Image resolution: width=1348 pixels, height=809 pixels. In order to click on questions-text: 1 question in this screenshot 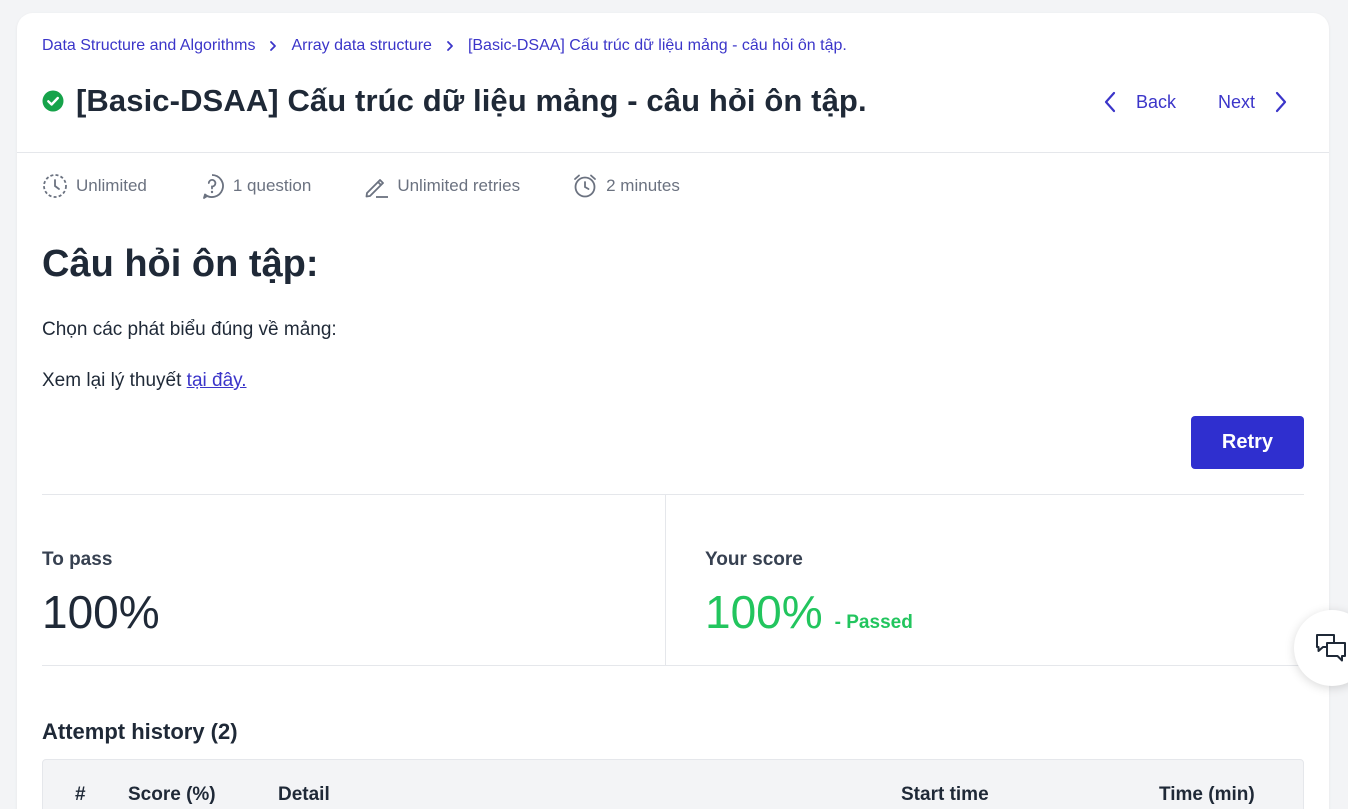, I will do `click(272, 185)`.